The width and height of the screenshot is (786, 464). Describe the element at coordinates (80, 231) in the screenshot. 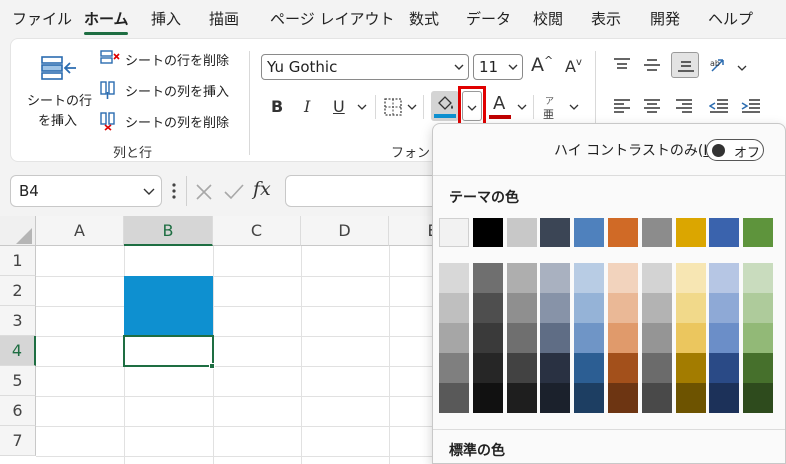

I see `column-header: A` at that location.